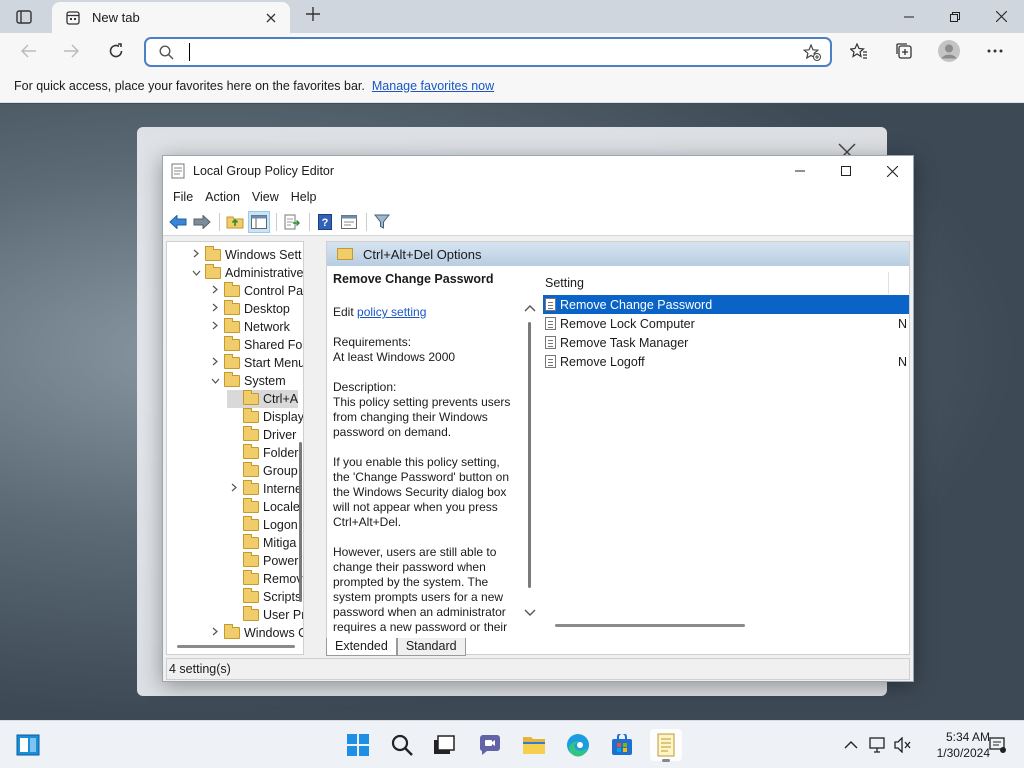  What do you see at coordinates (249, 309) in the screenshot?
I see `tree-node: Desktop` at bounding box center [249, 309].